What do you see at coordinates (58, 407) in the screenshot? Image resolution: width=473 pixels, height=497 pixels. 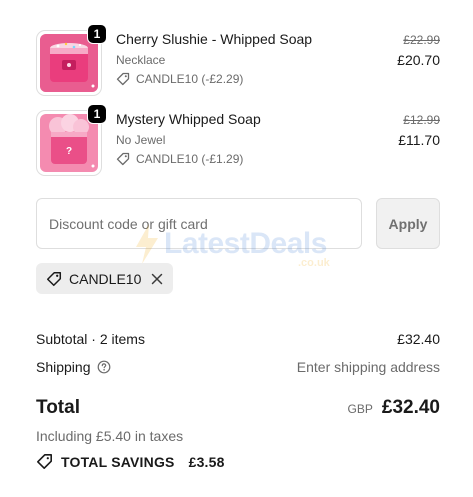 I see `total-label: Total` at bounding box center [58, 407].